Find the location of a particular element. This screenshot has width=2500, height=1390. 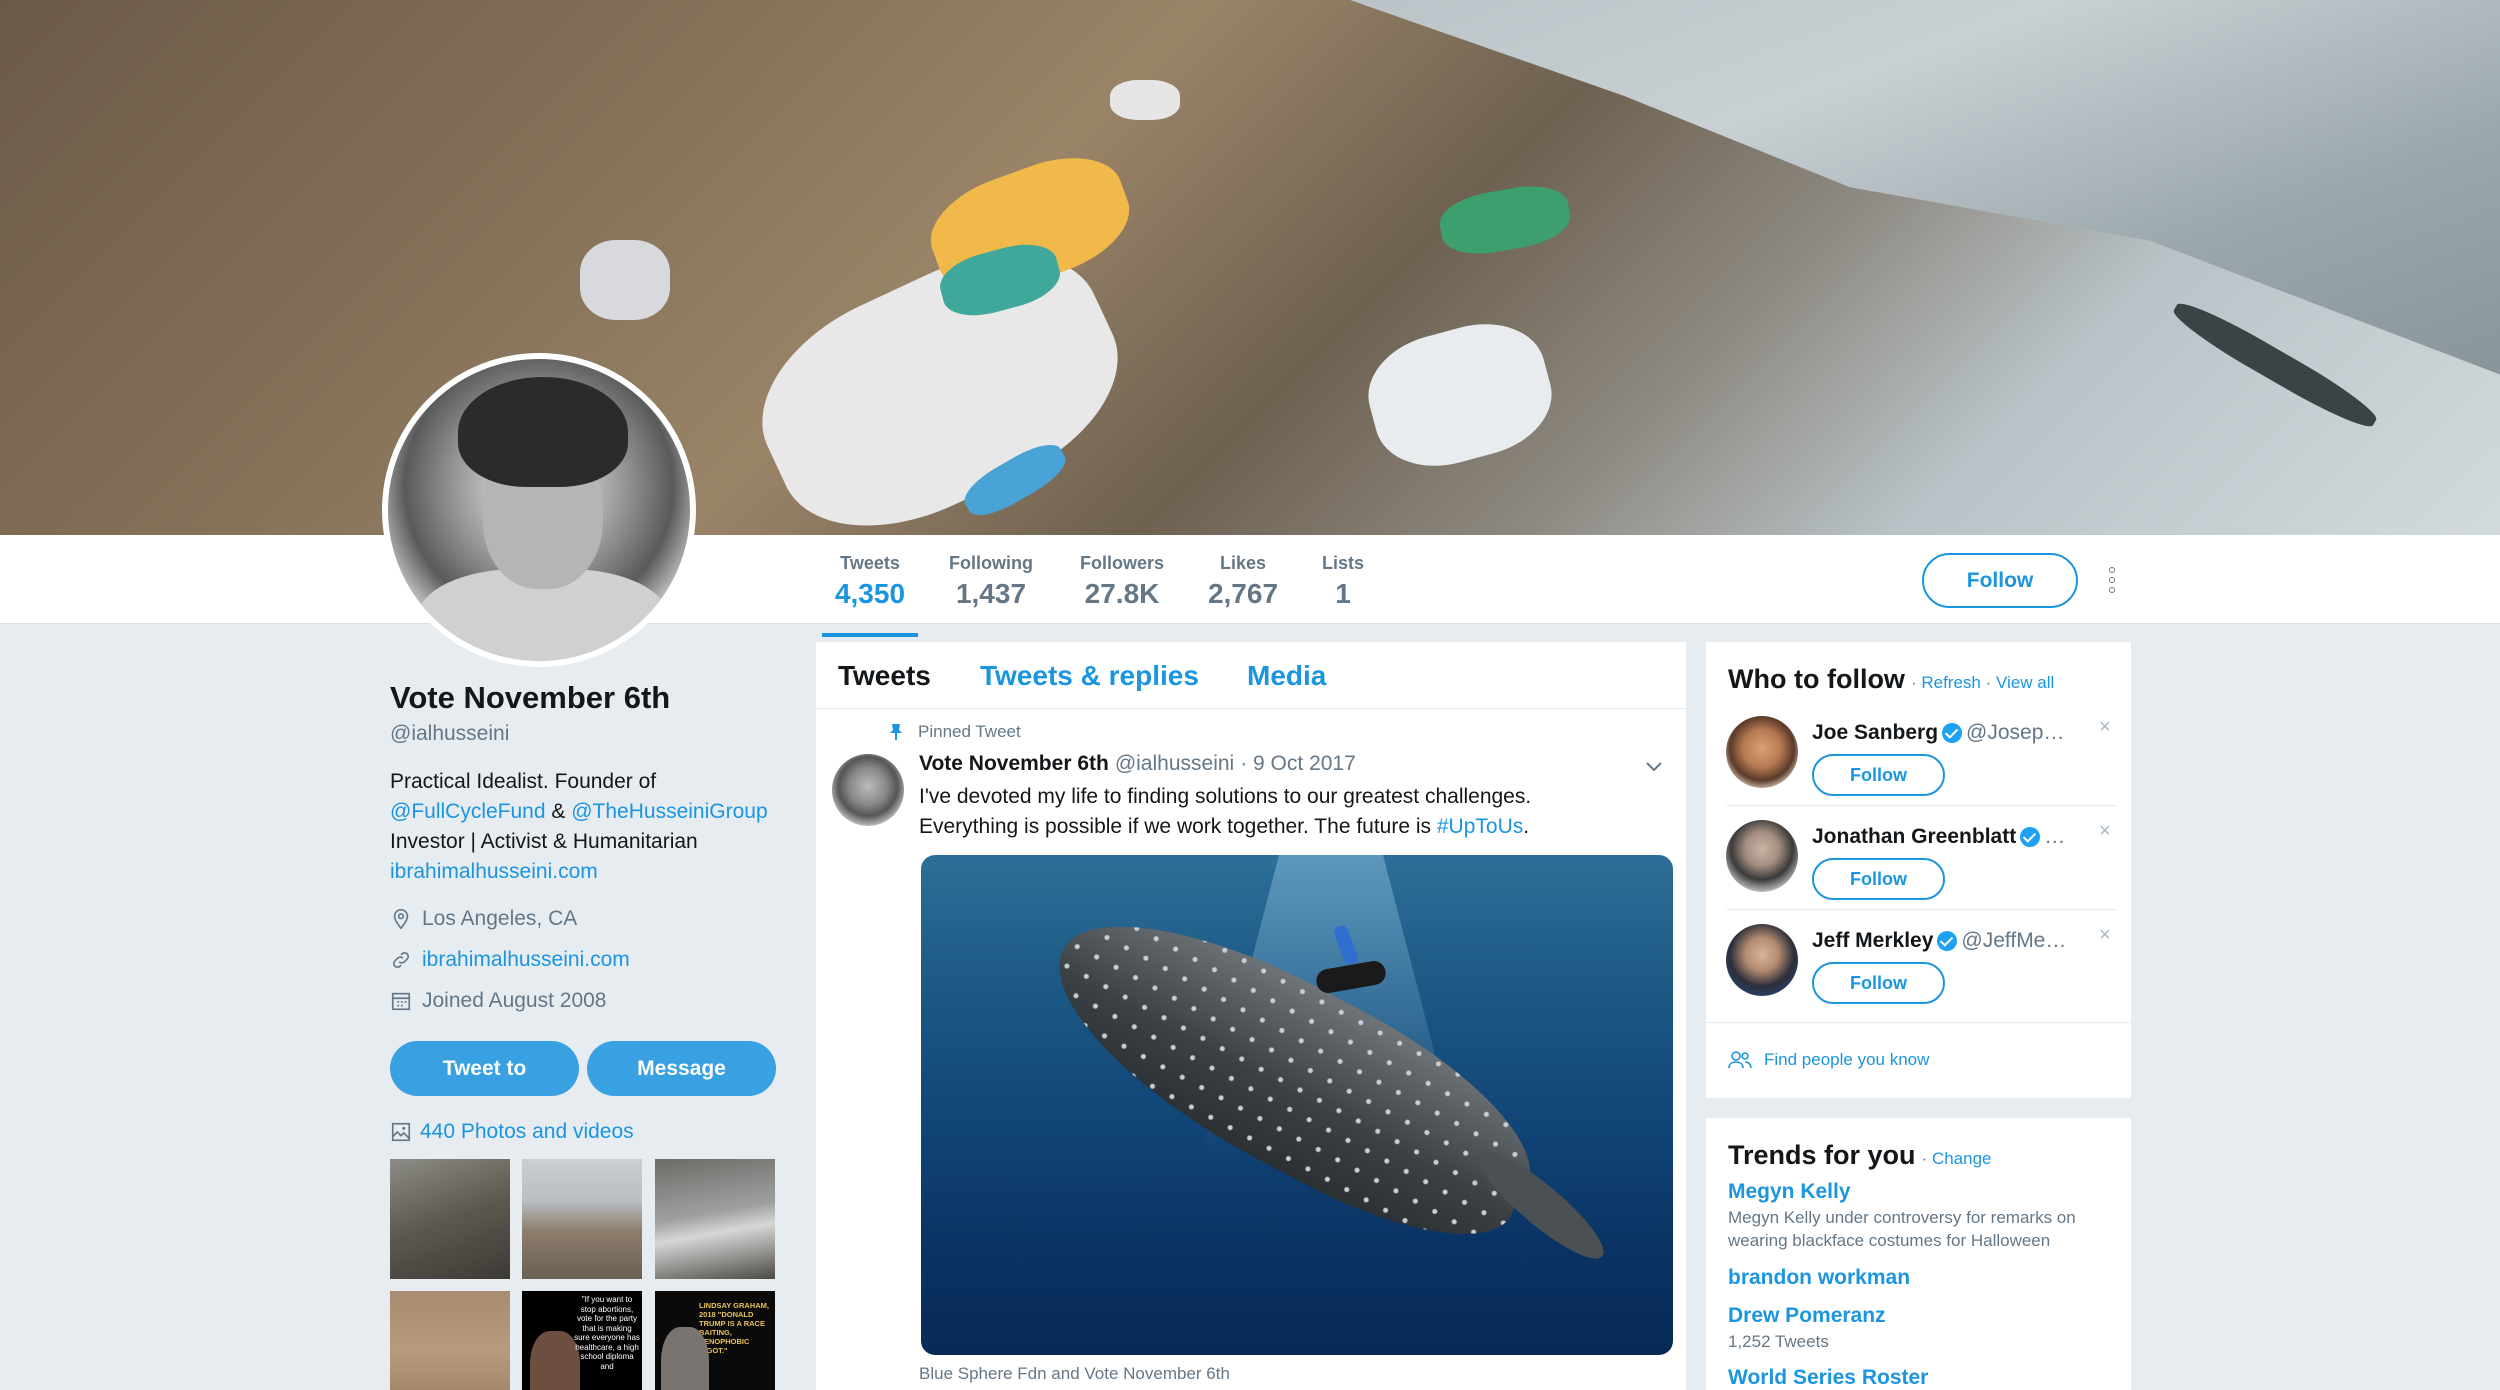

more-options-icon is located at coordinates (2112, 580).